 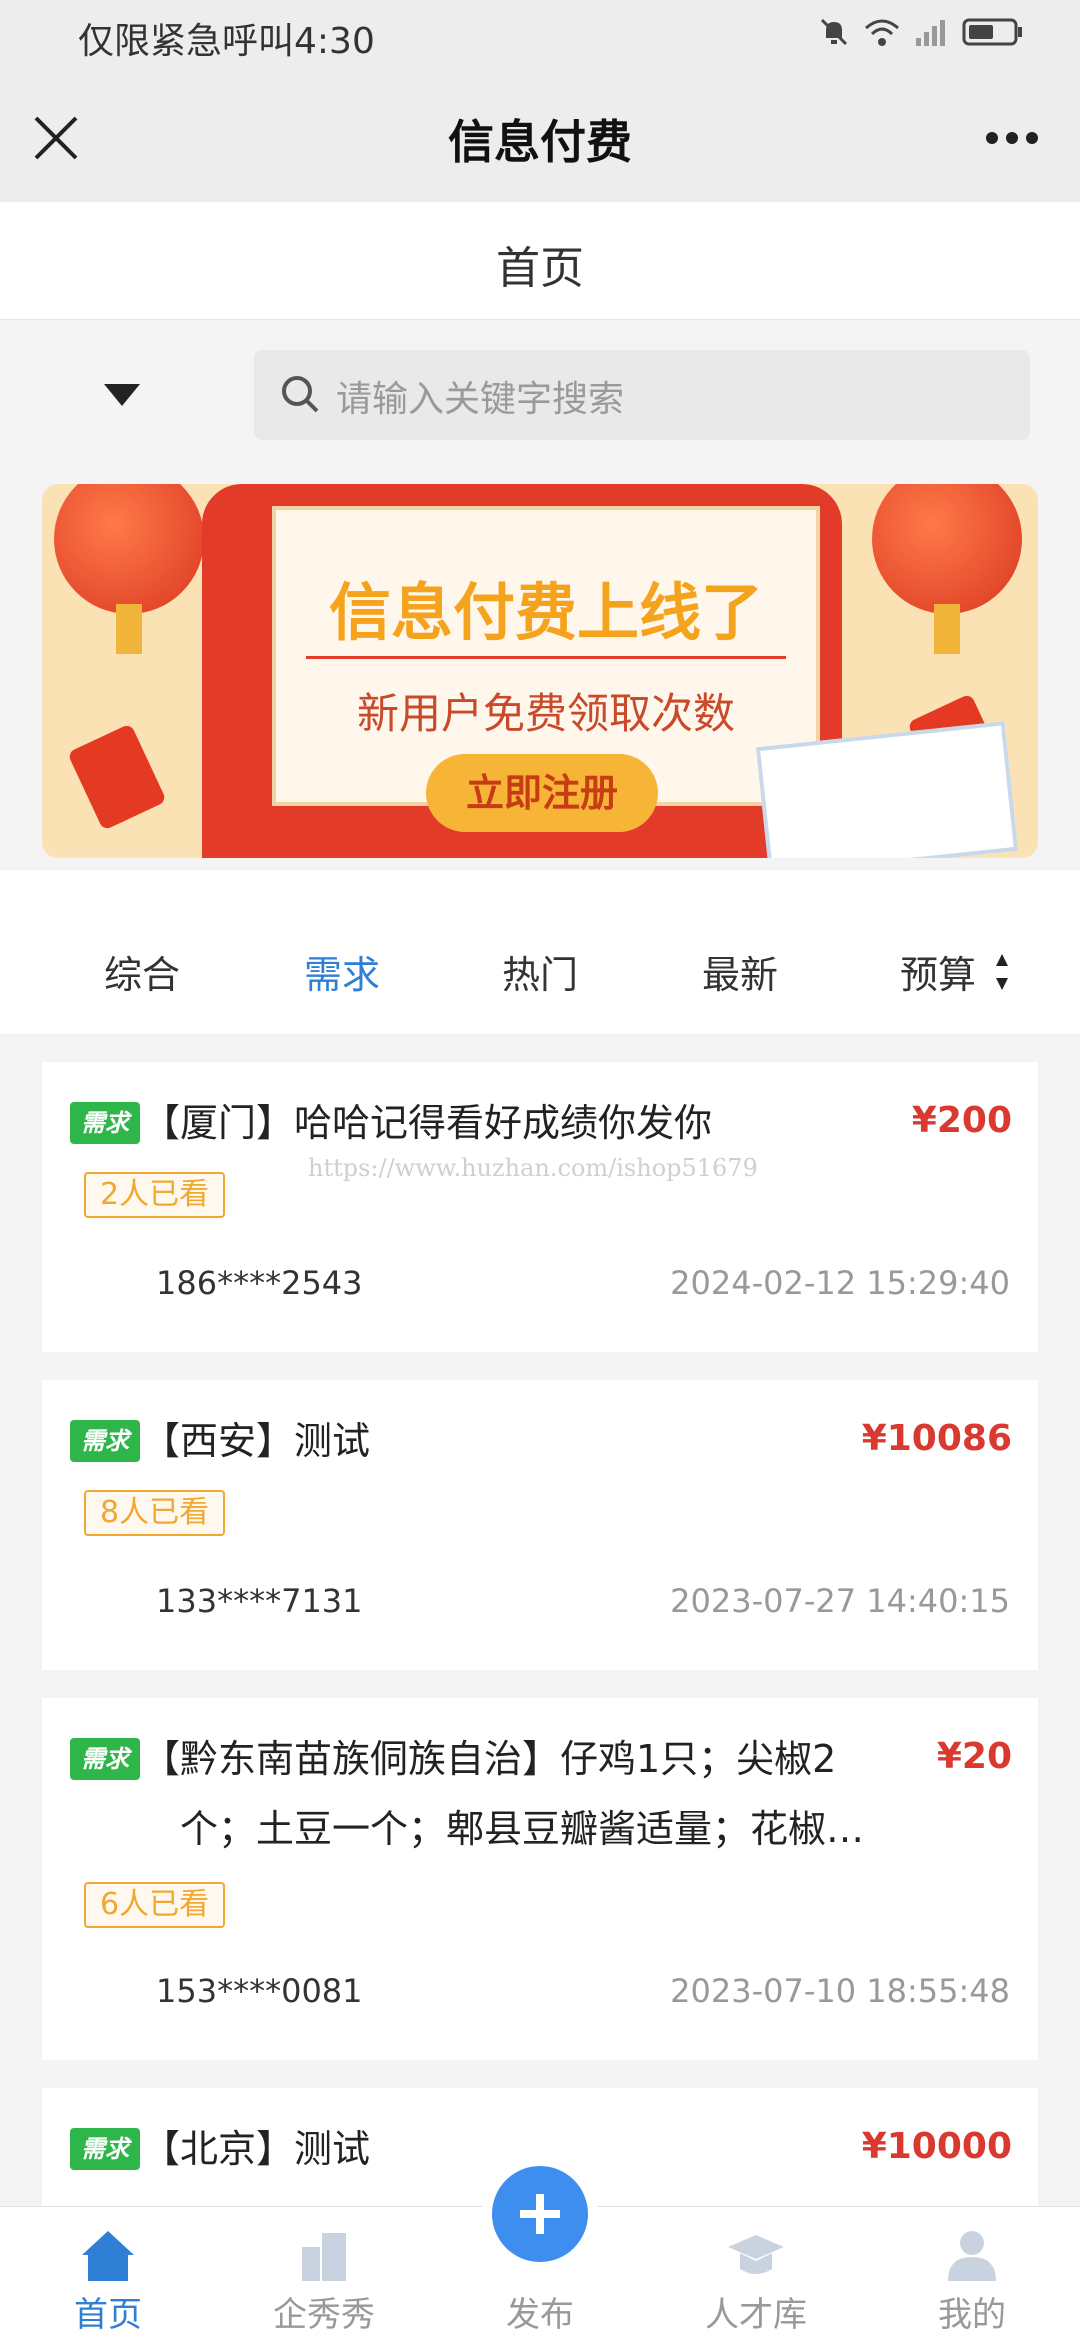 What do you see at coordinates (936, 1438) in the screenshot?
I see `listing-price: ¥10086` at bounding box center [936, 1438].